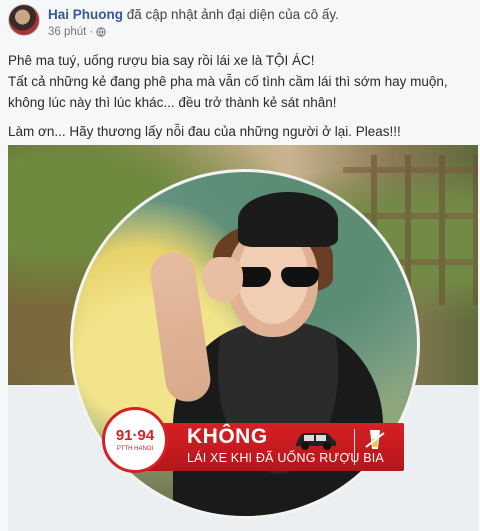  Describe the element at coordinates (354, 447) in the screenshot. I see `banner-divider` at that location.